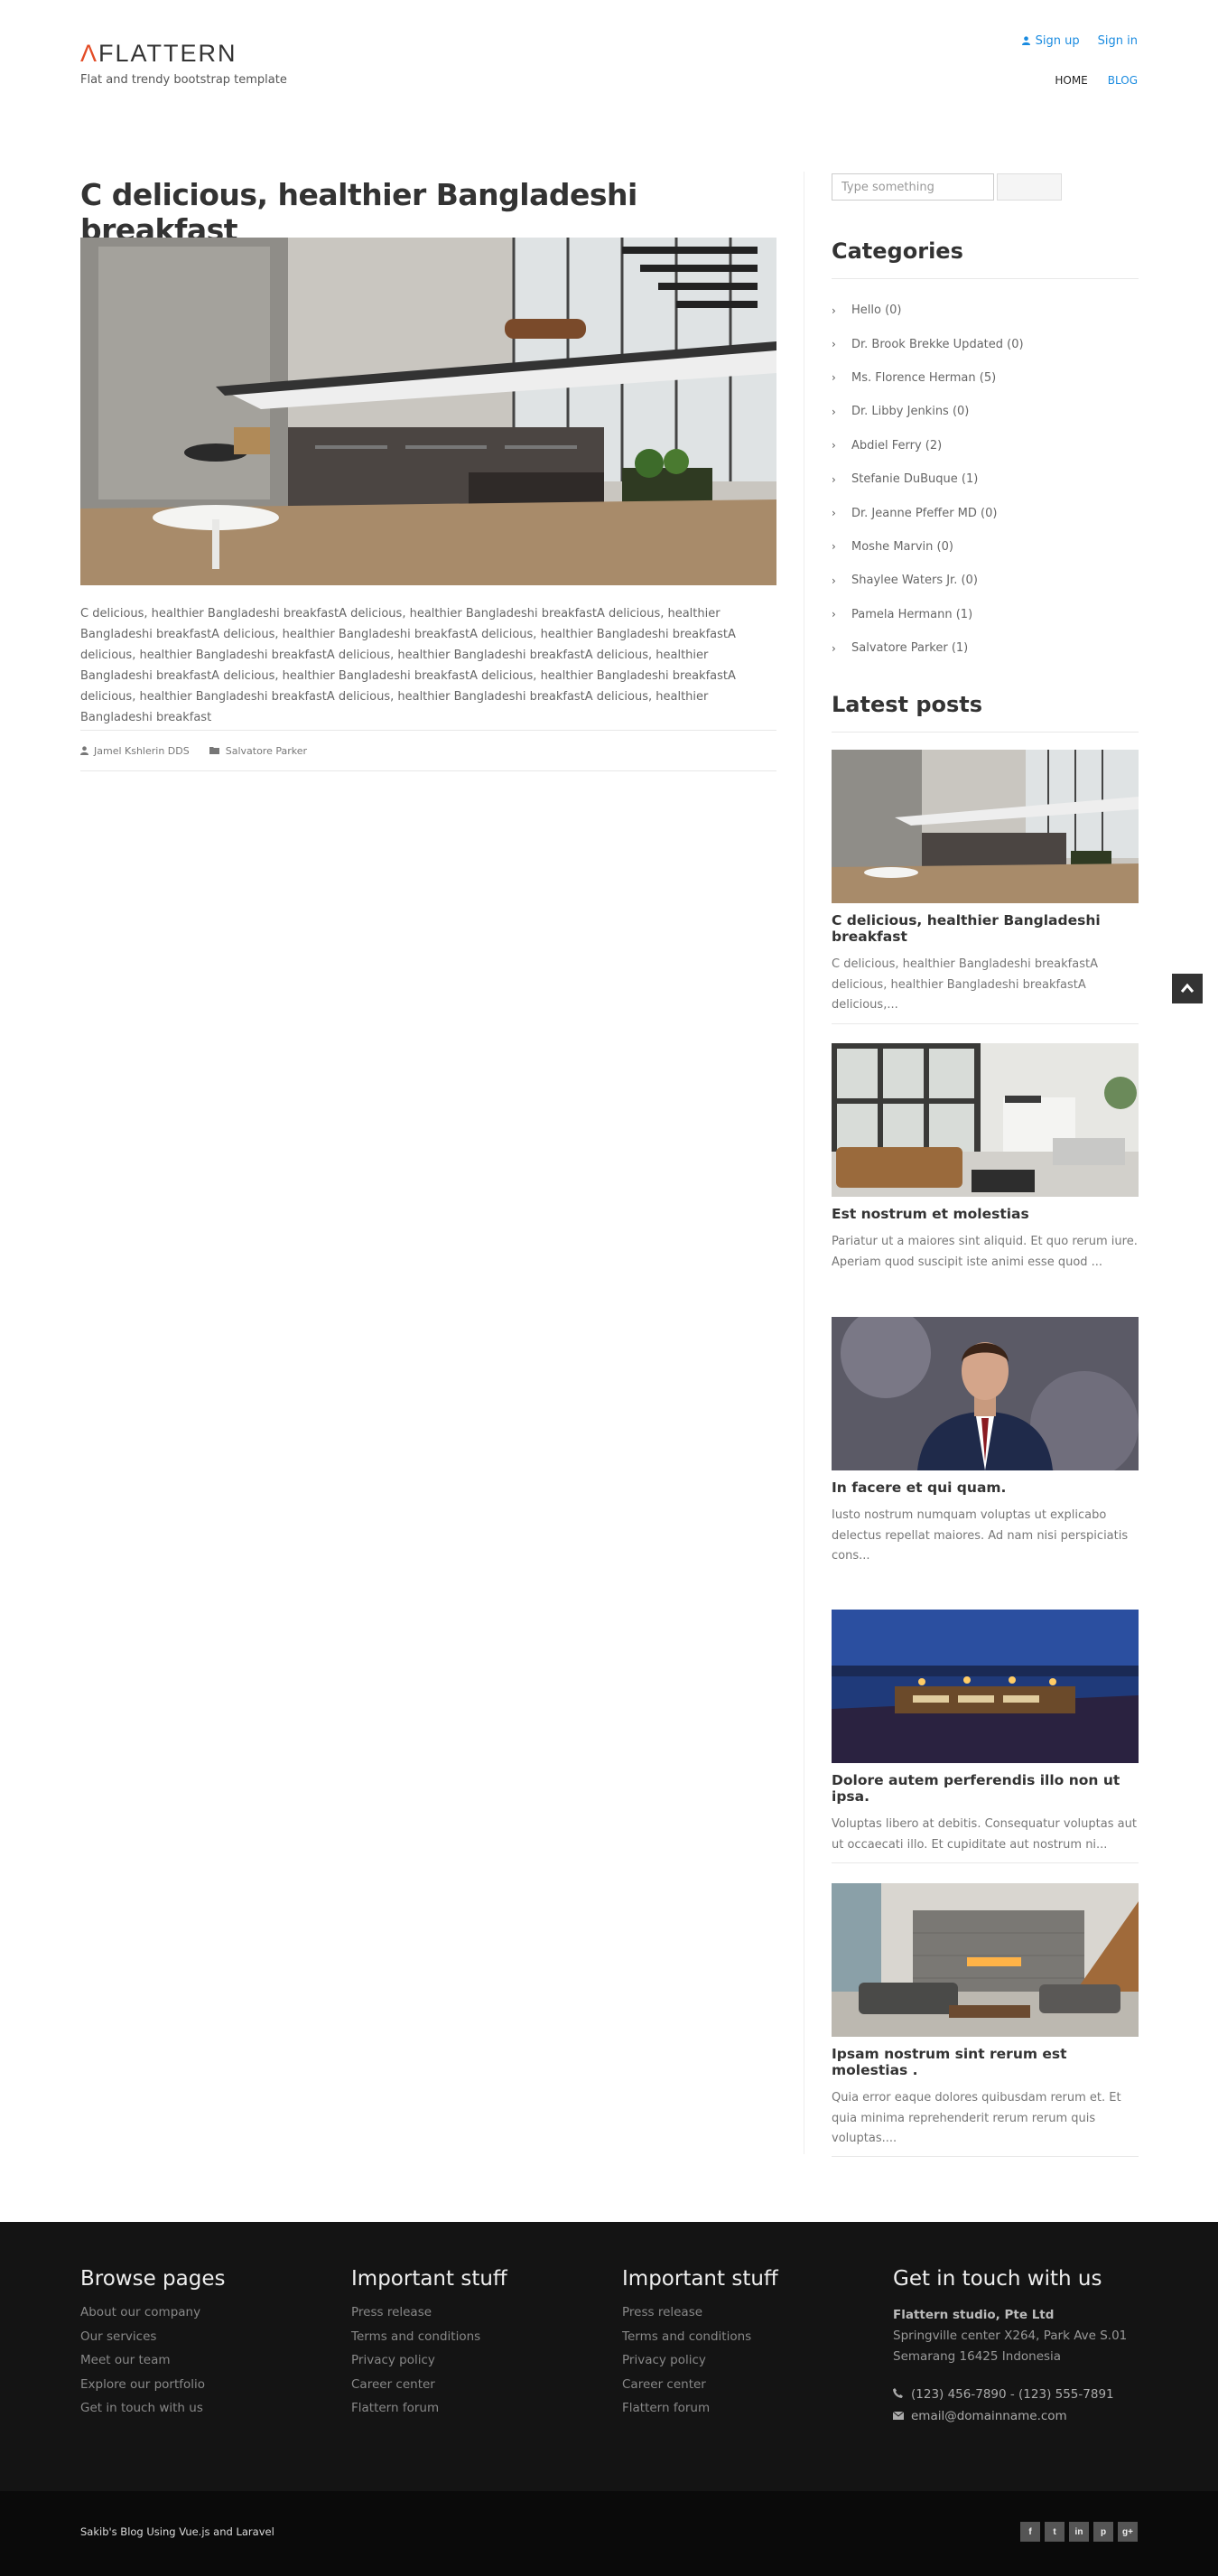  Describe the element at coordinates (985, 1214) in the screenshot. I see `post-title: Est nostrum et molestias` at that location.